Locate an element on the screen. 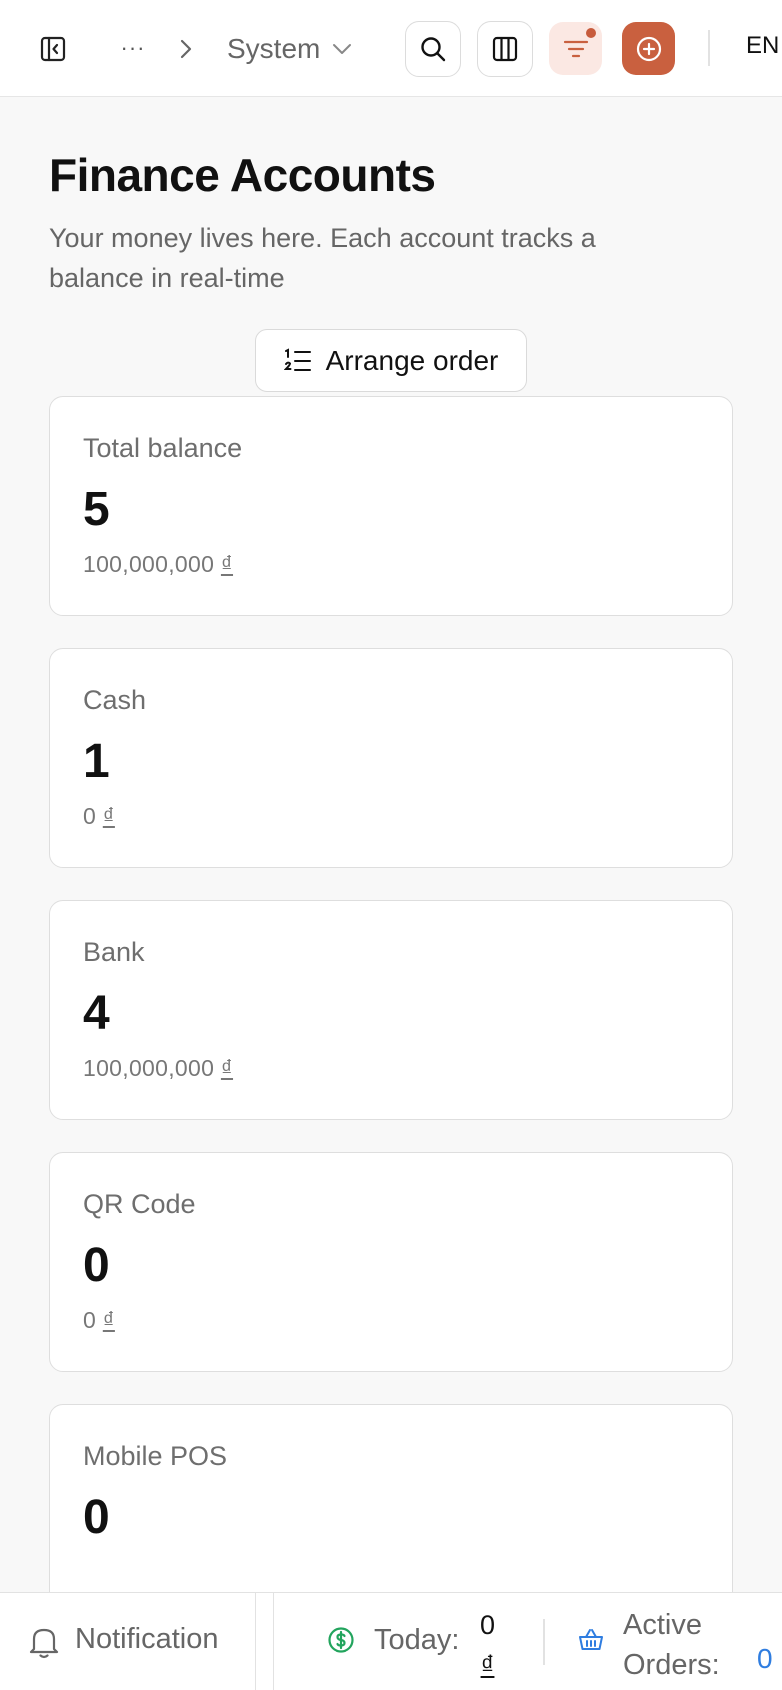  breadcrumb-ellipsis: ··· is located at coordinates (133, 48).